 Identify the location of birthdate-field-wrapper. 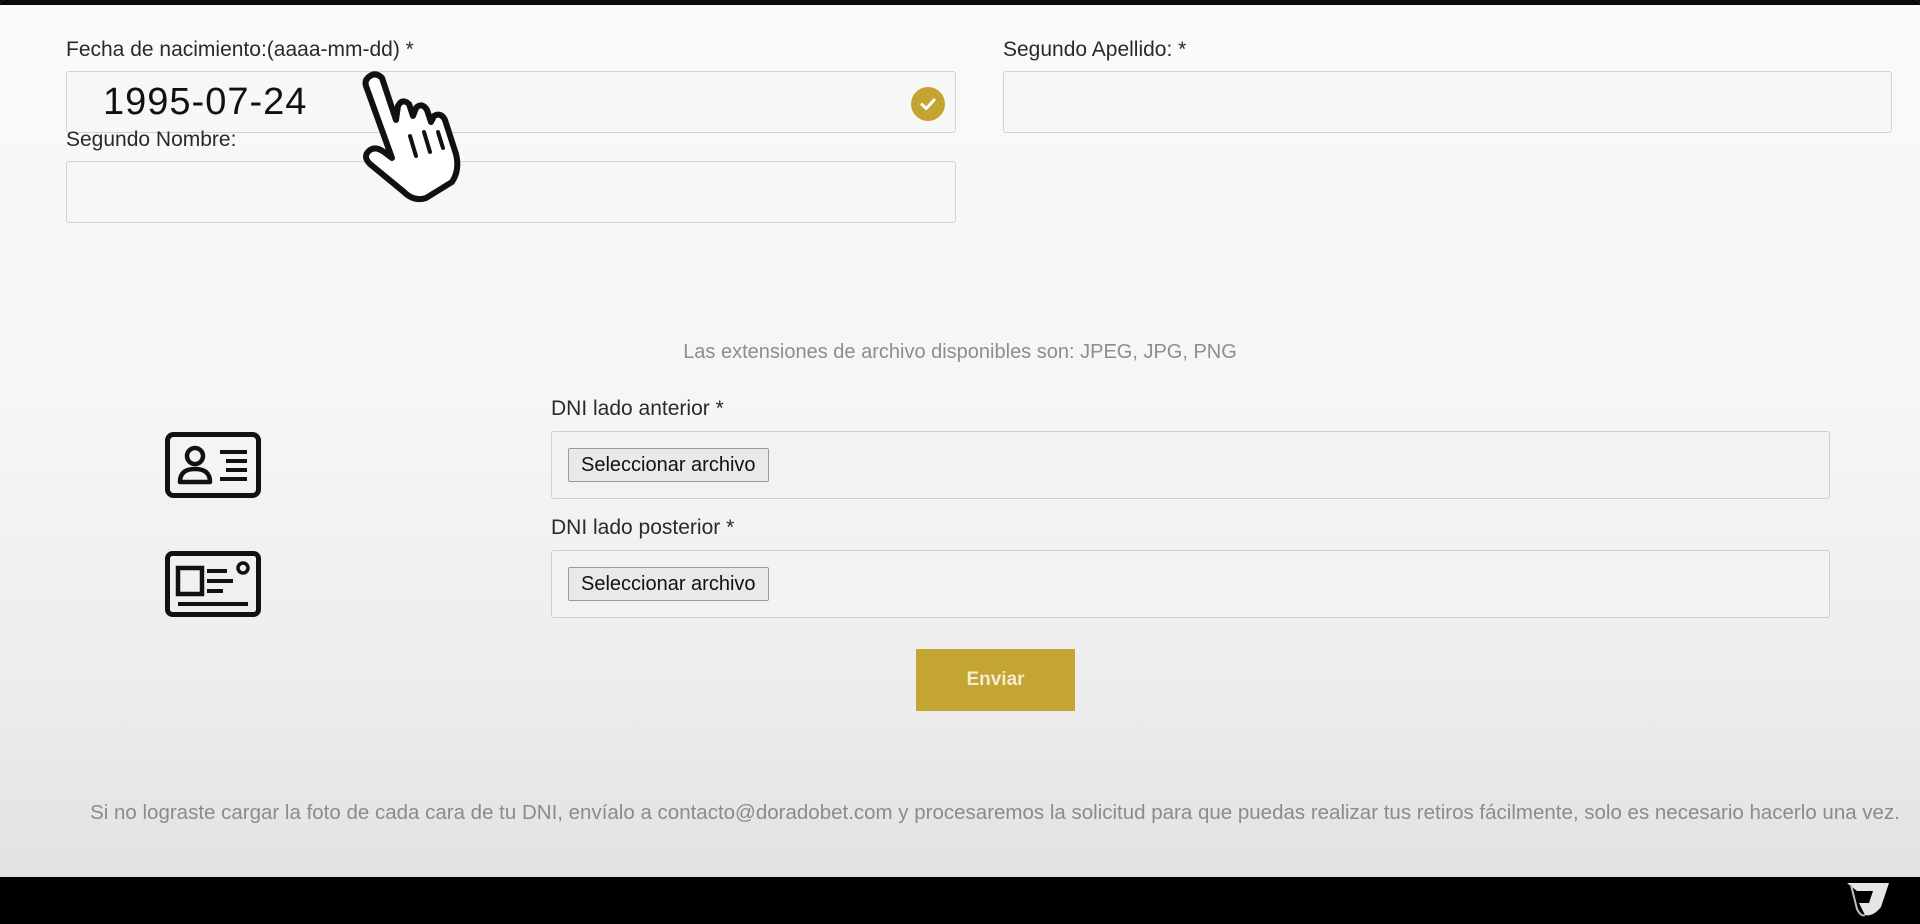
(511, 102).